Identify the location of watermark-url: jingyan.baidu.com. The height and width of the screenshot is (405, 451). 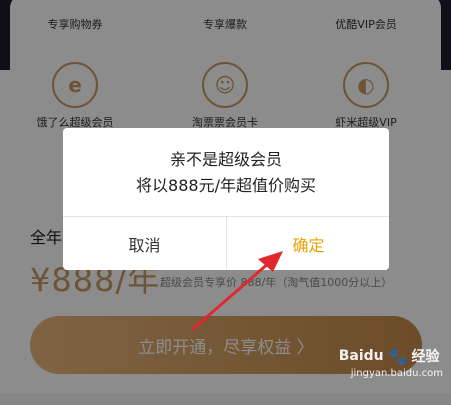
(396, 373).